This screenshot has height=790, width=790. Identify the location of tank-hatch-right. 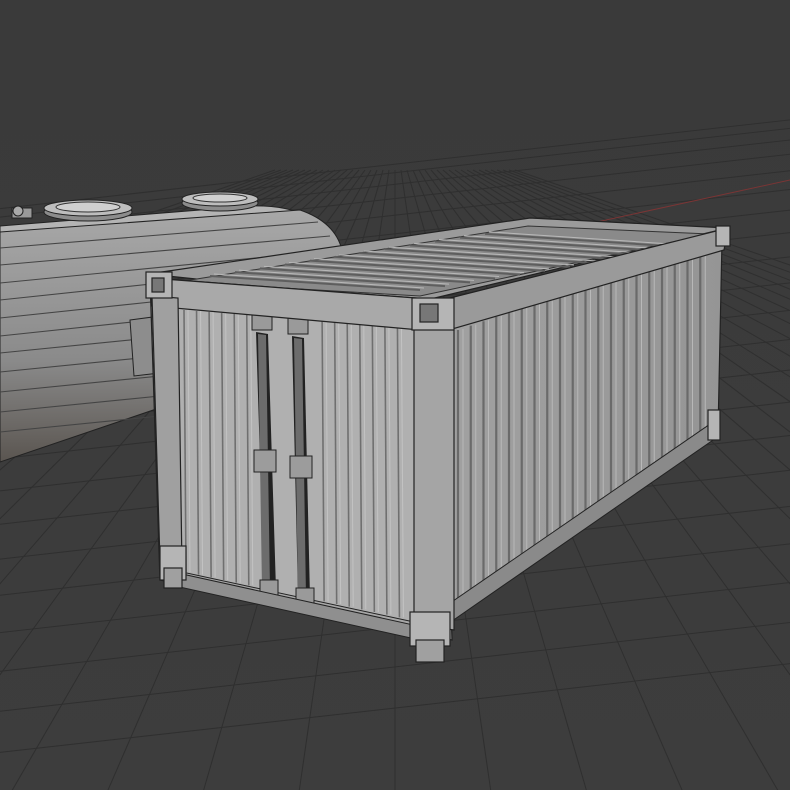
(220, 201).